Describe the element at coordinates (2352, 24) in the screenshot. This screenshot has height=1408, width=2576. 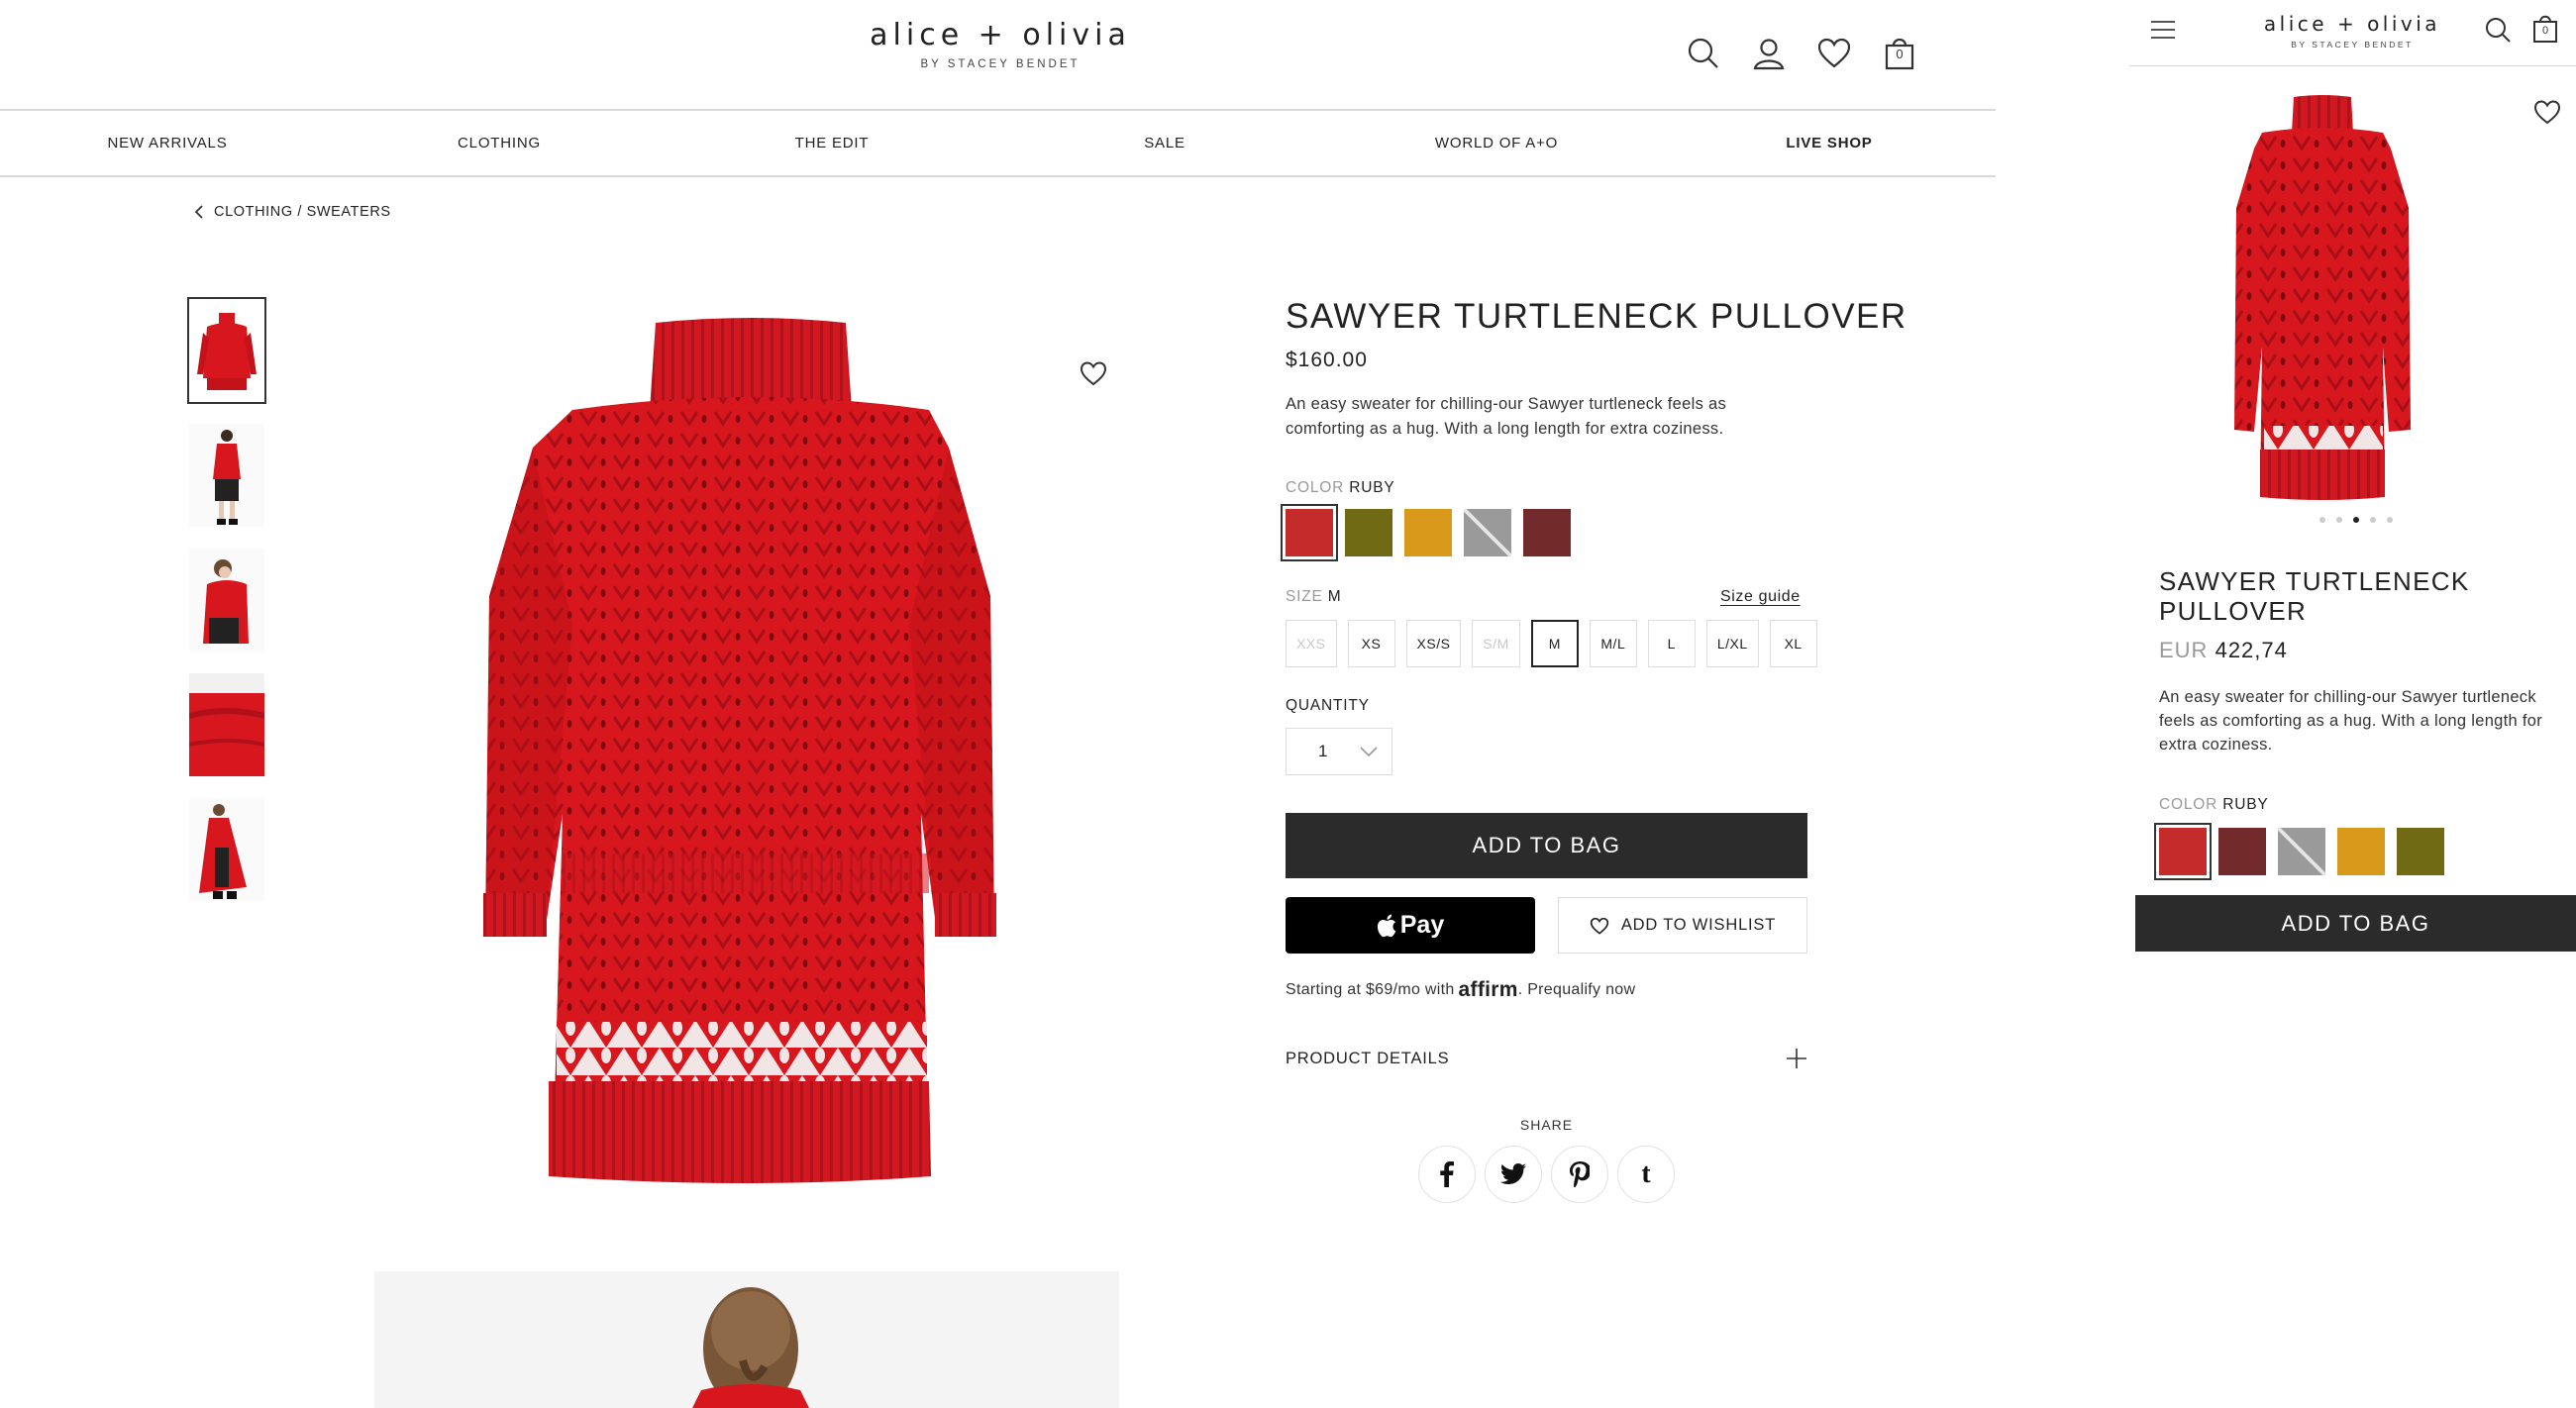
I see `mobile-brand-name: alice + olivia` at that location.